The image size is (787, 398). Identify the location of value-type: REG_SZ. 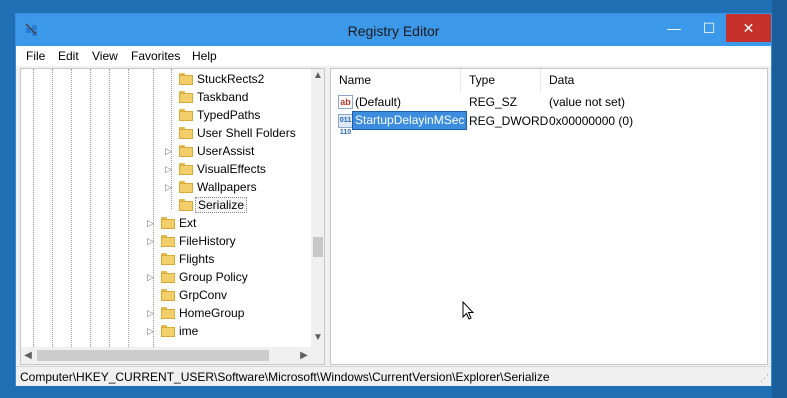
(493, 102).